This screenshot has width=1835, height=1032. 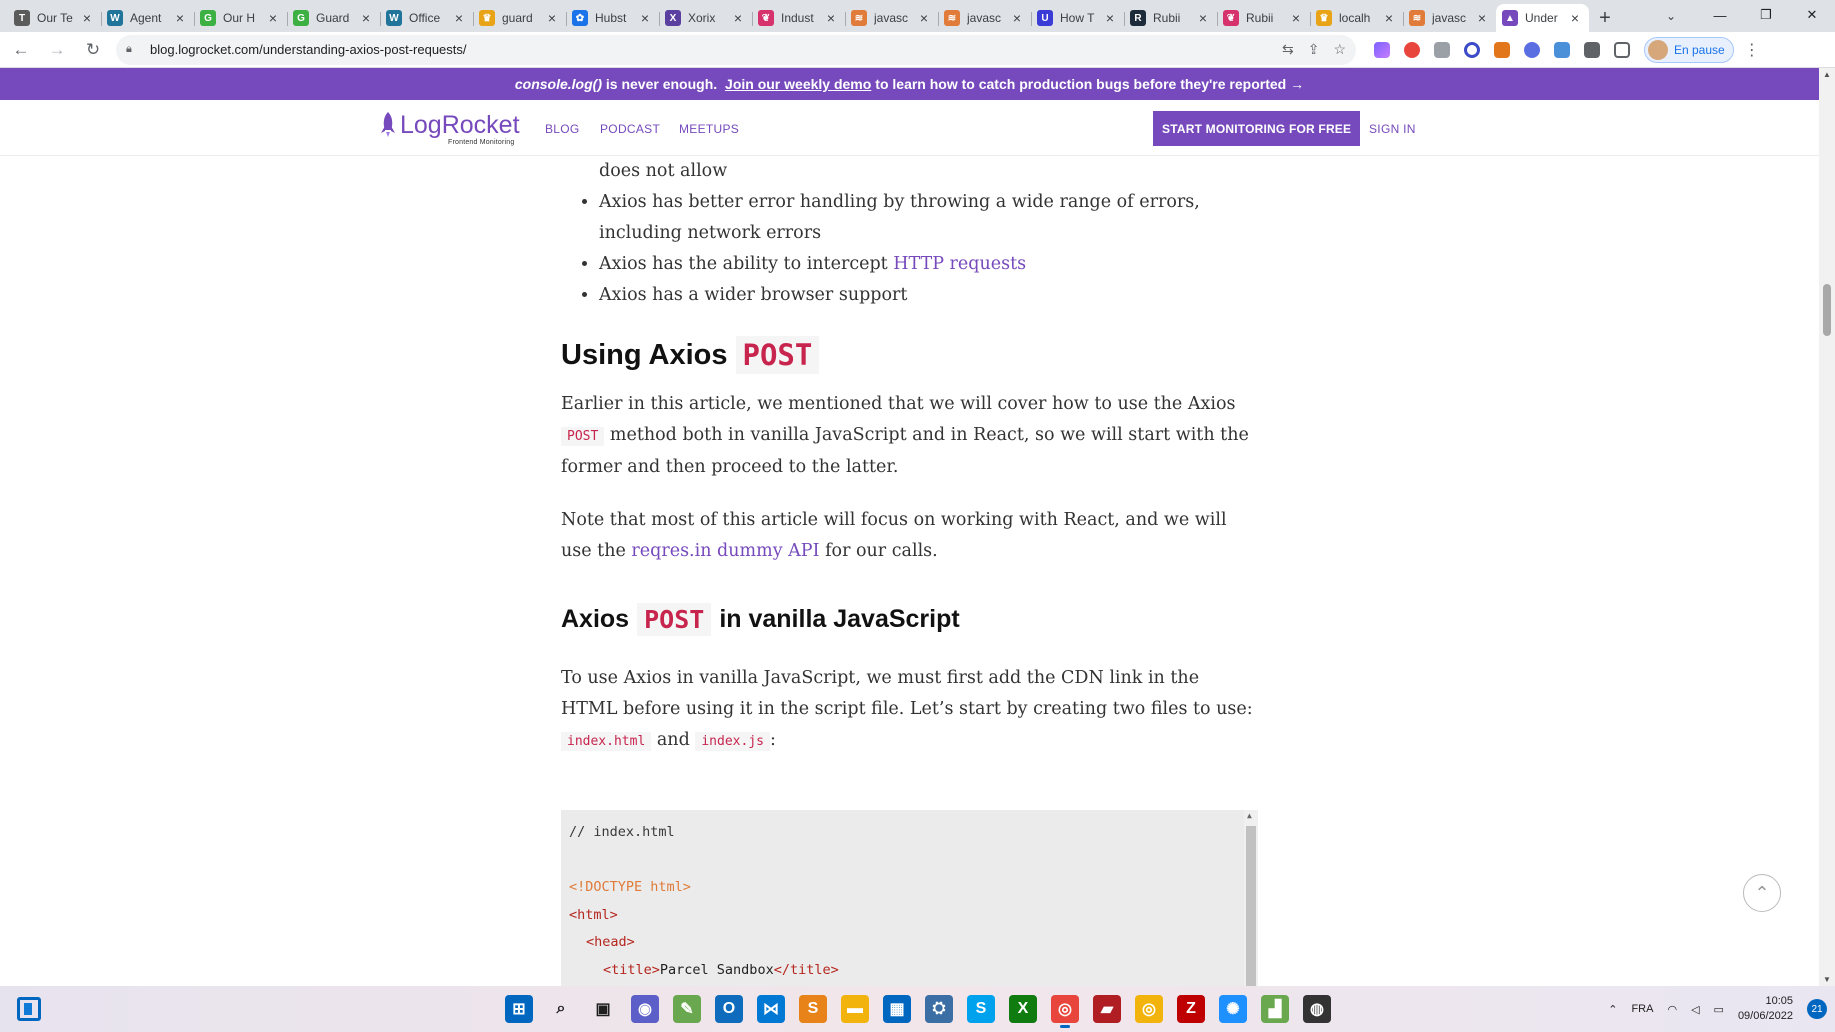 I want to click on browser-tab: ▲ Under ×, so click(x=1542, y=18).